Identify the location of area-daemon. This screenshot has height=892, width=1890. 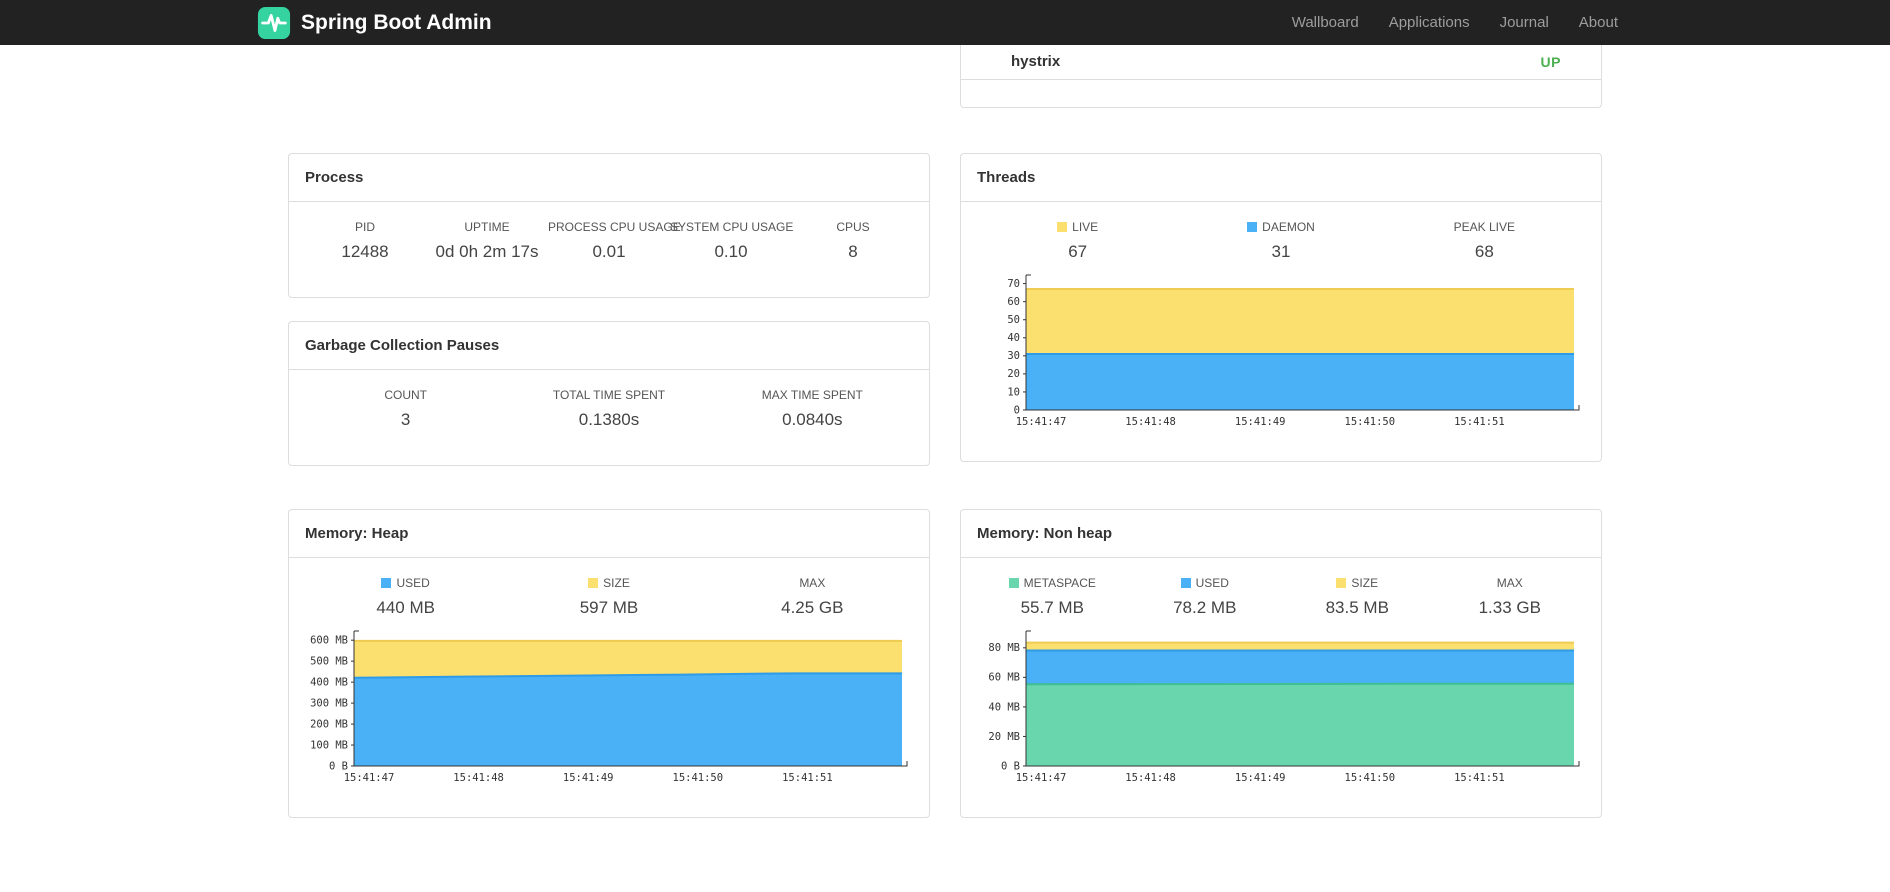
(1300, 382).